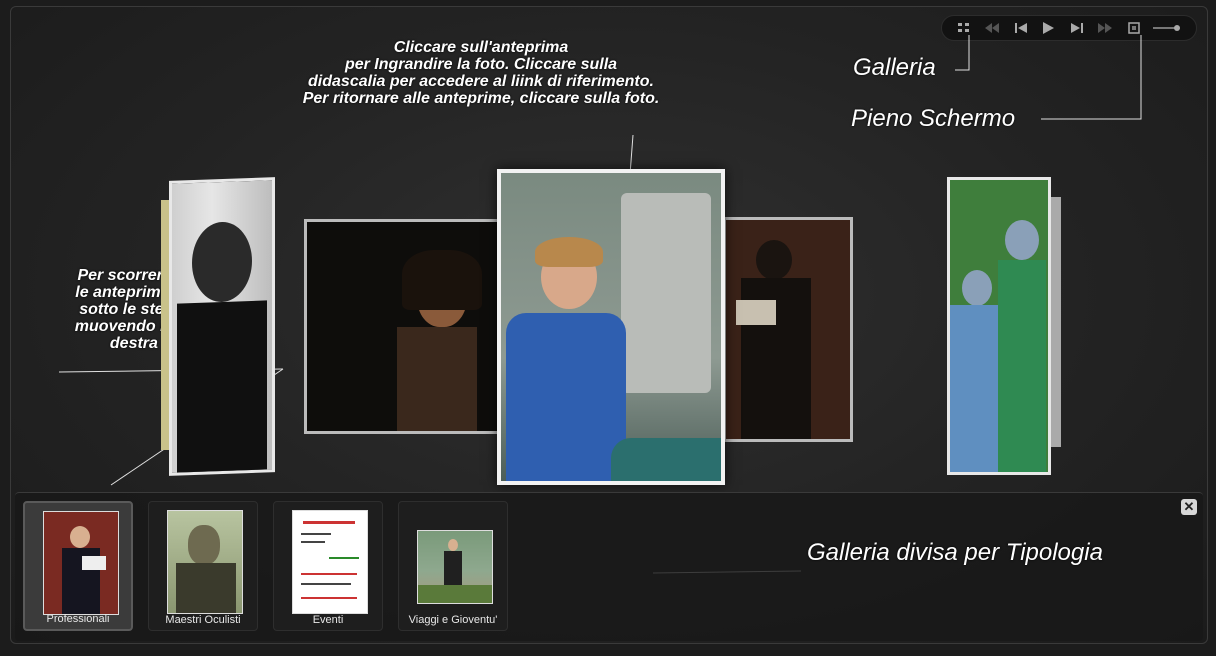 The width and height of the screenshot is (1216, 656). I want to click on category-label: Eventi, so click(328, 620).